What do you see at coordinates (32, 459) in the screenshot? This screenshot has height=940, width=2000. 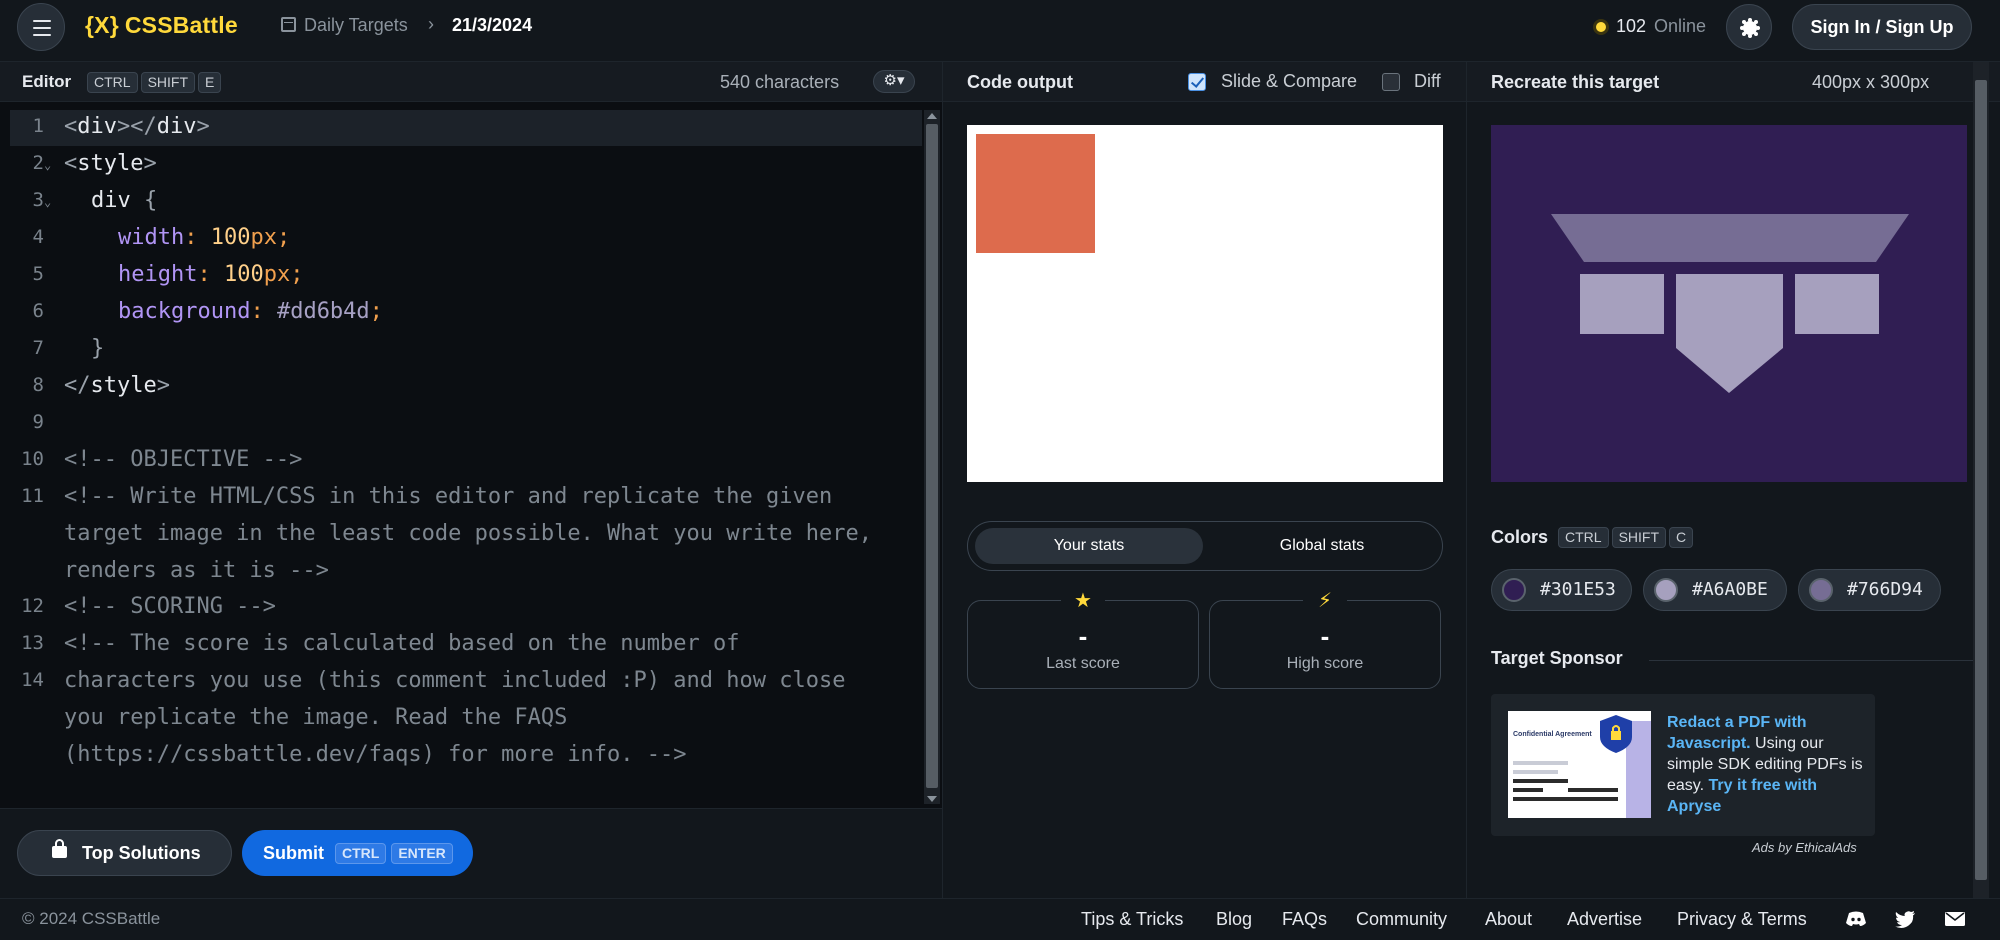 I see `line-number: 10` at bounding box center [32, 459].